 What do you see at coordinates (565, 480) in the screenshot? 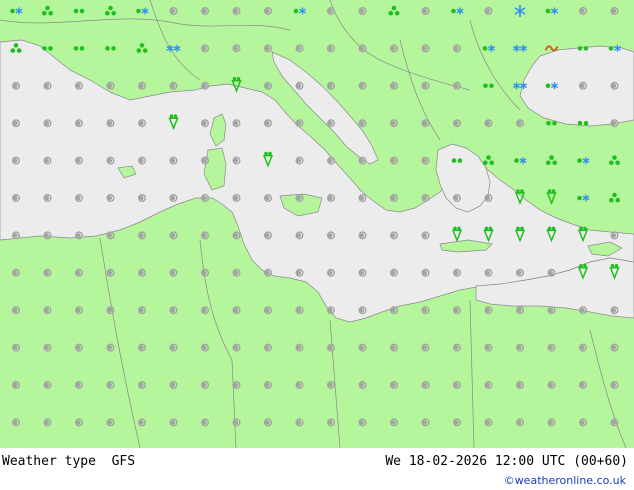
I see `credit-link: ©weatheronline.co.uk` at bounding box center [565, 480].